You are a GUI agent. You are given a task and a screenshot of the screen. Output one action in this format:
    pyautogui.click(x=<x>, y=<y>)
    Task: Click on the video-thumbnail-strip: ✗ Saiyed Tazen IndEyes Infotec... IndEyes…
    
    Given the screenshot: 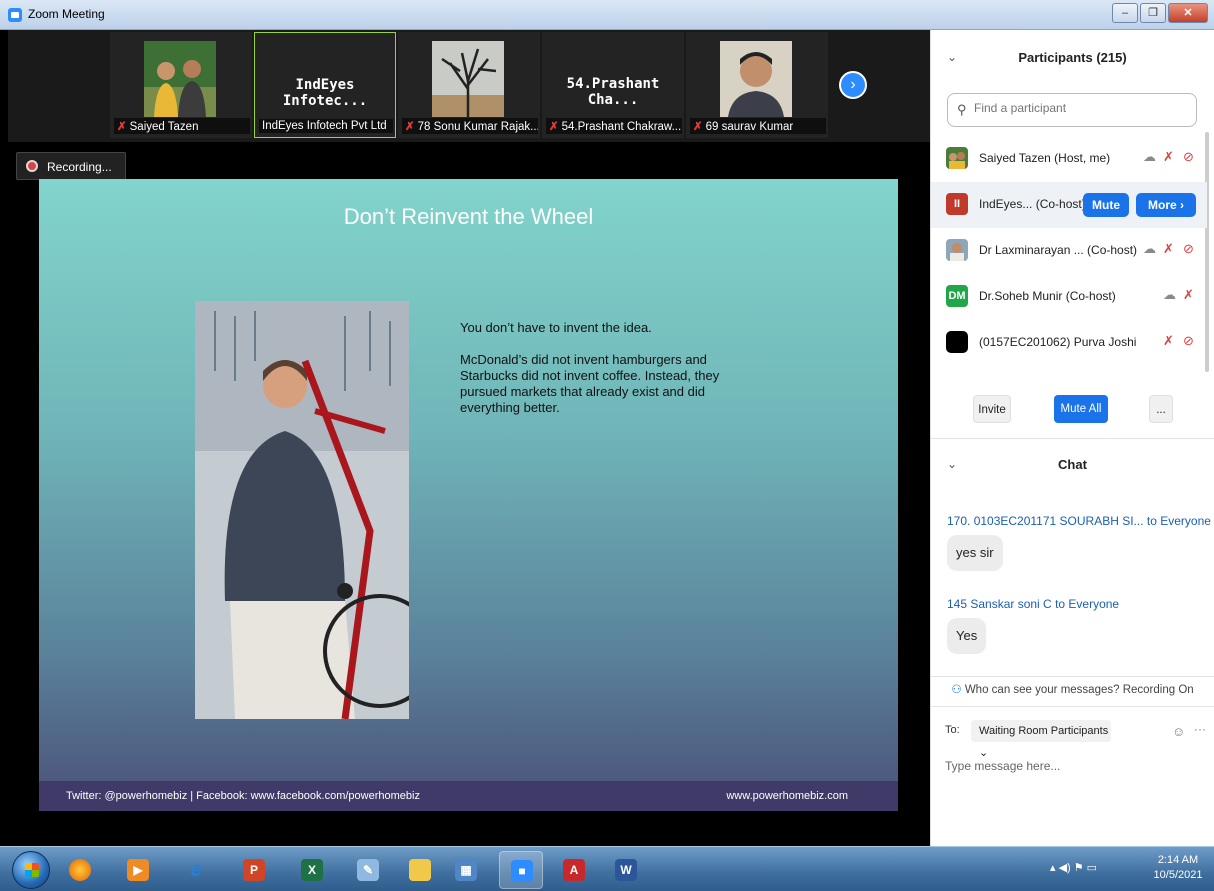 What is the action you would take?
    pyautogui.click(x=469, y=86)
    